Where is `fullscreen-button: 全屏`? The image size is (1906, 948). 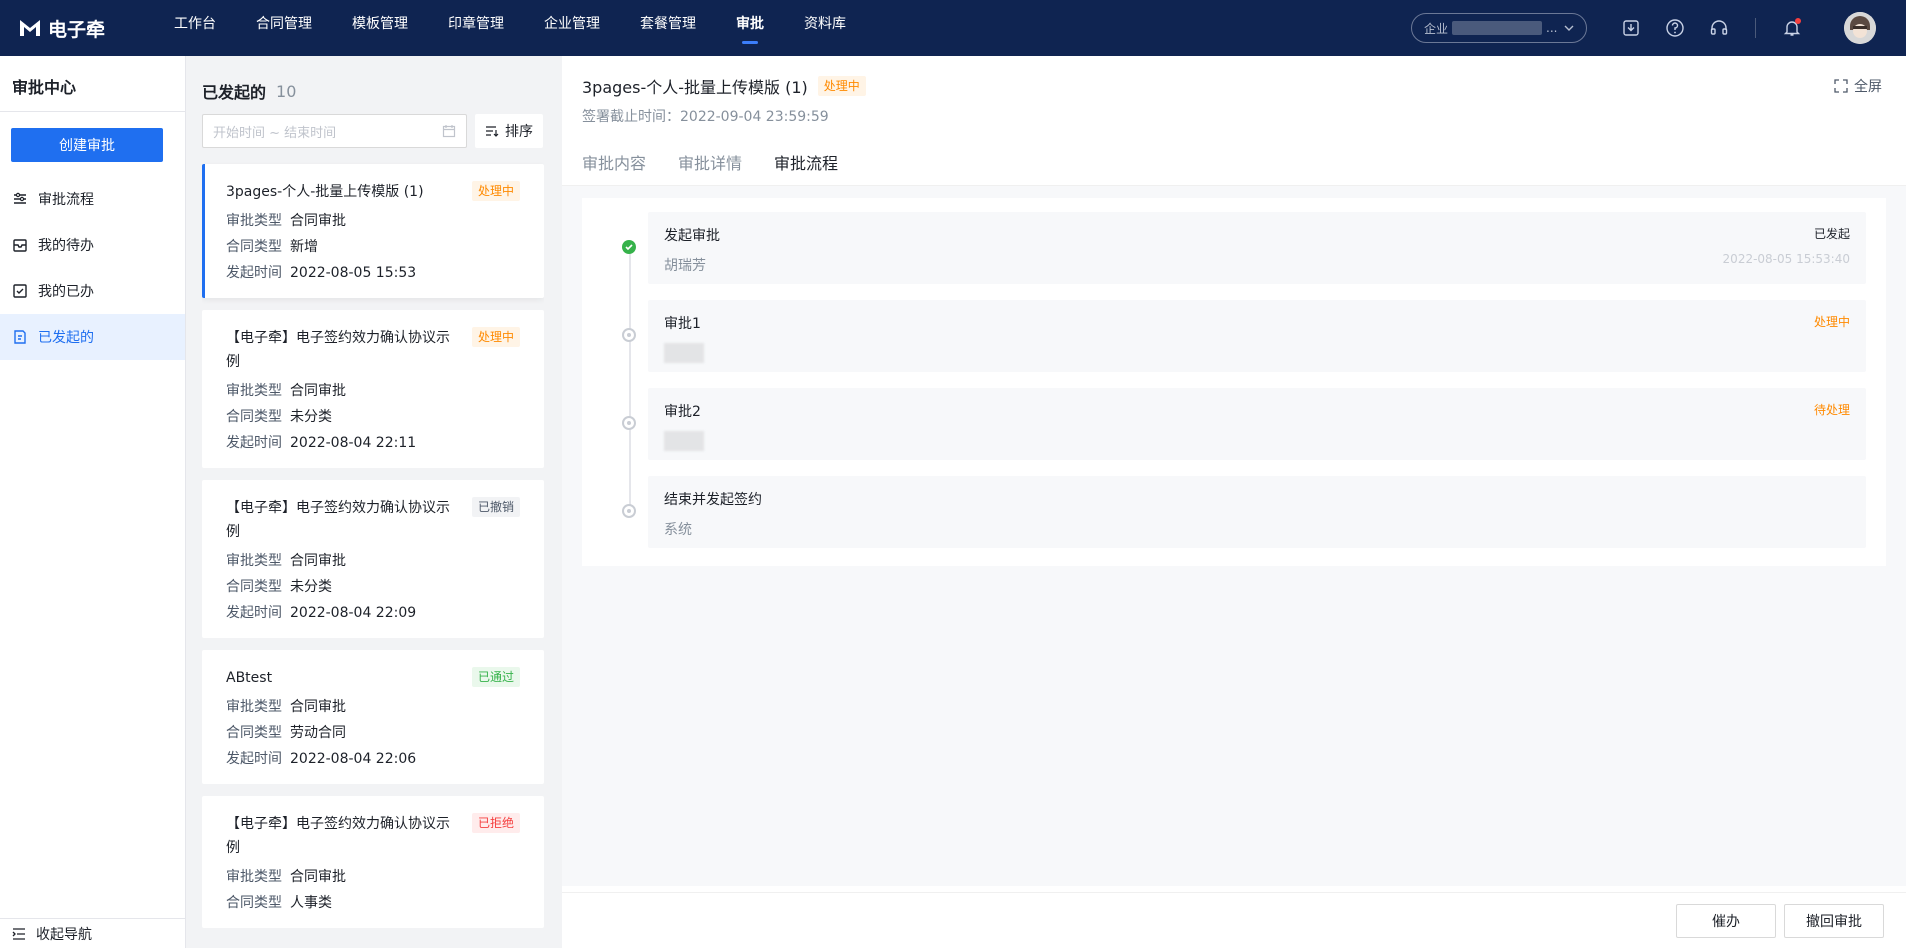 fullscreen-button: 全屏 is located at coordinates (1858, 86).